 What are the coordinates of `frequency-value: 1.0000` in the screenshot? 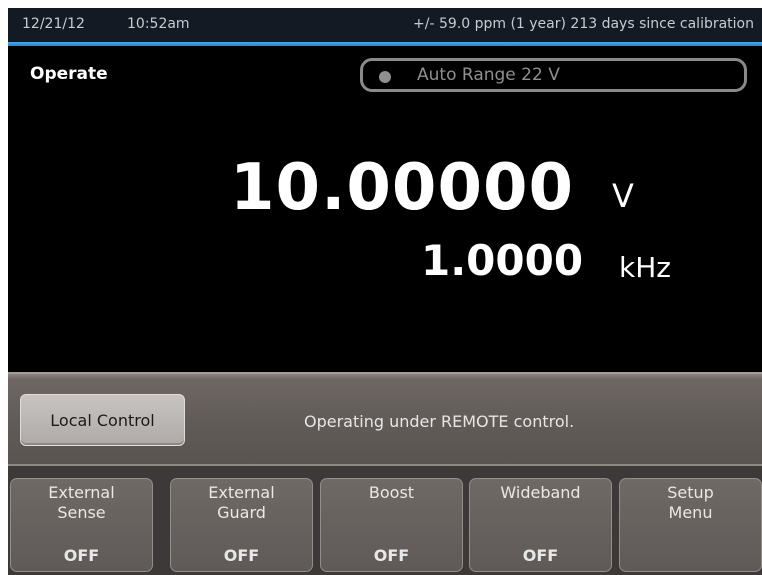 It's located at (502, 260).